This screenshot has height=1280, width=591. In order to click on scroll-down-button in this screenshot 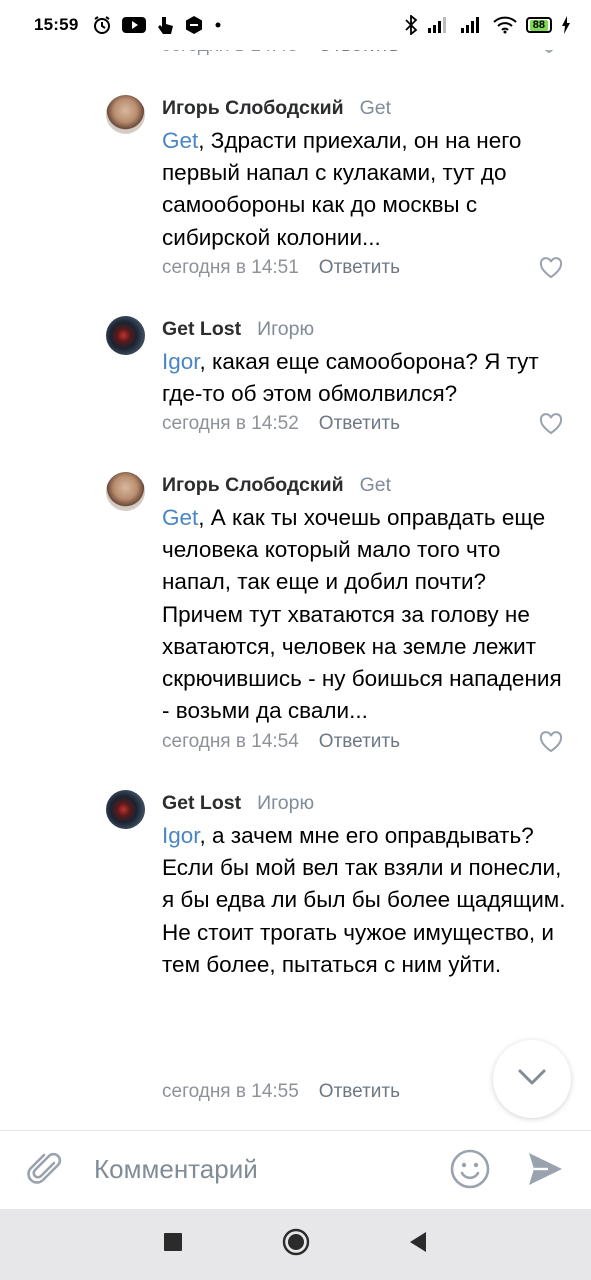, I will do `click(532, 1079)`.